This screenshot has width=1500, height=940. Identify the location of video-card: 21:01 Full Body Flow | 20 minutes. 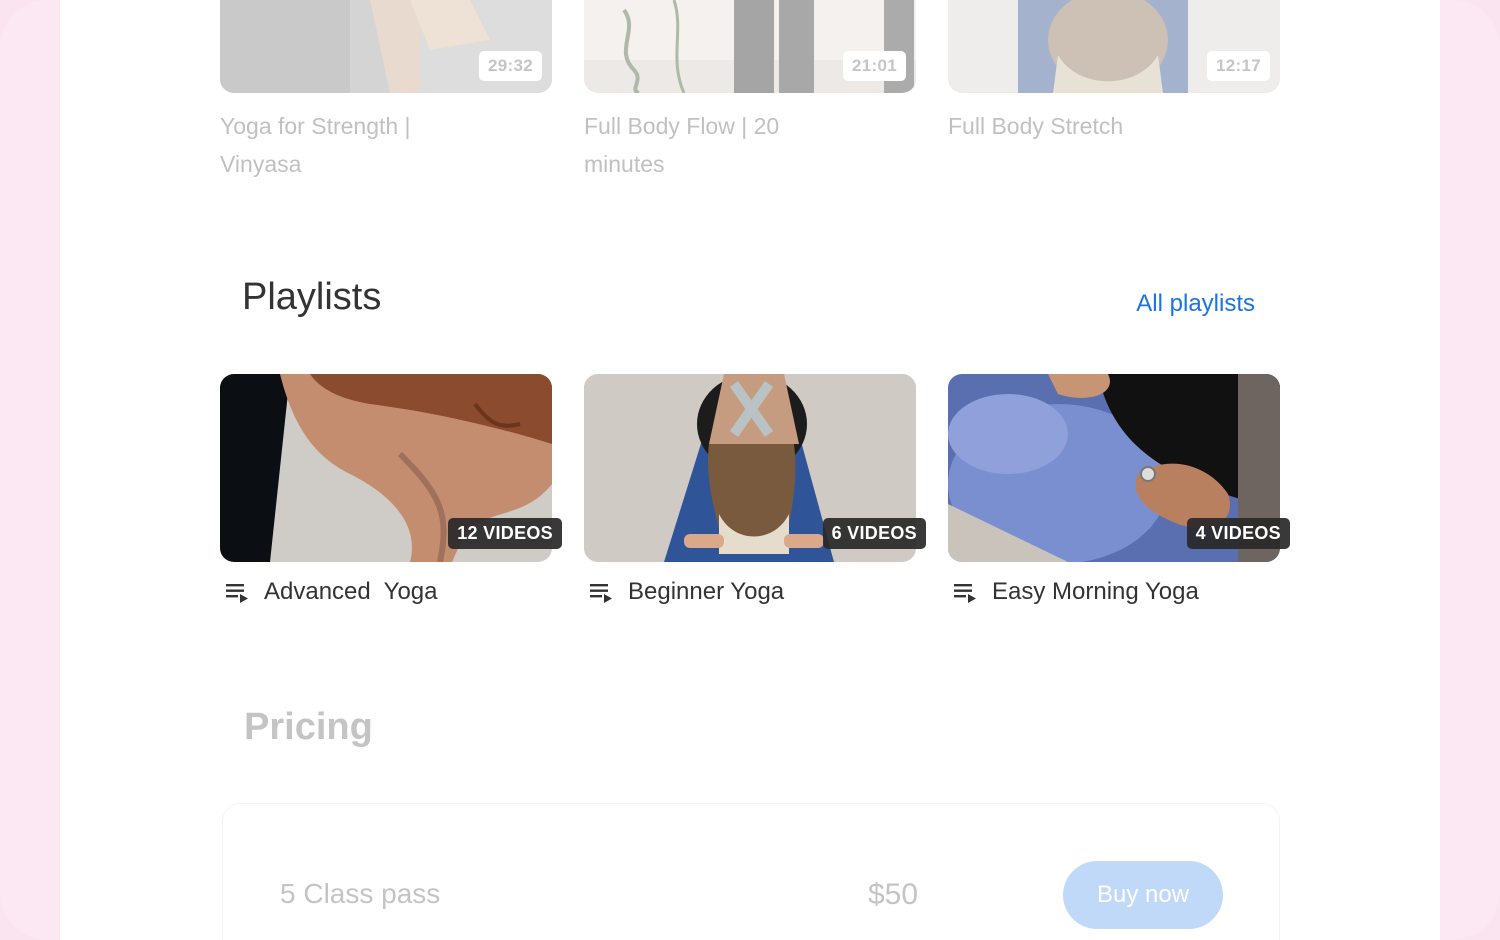
(750, 91).